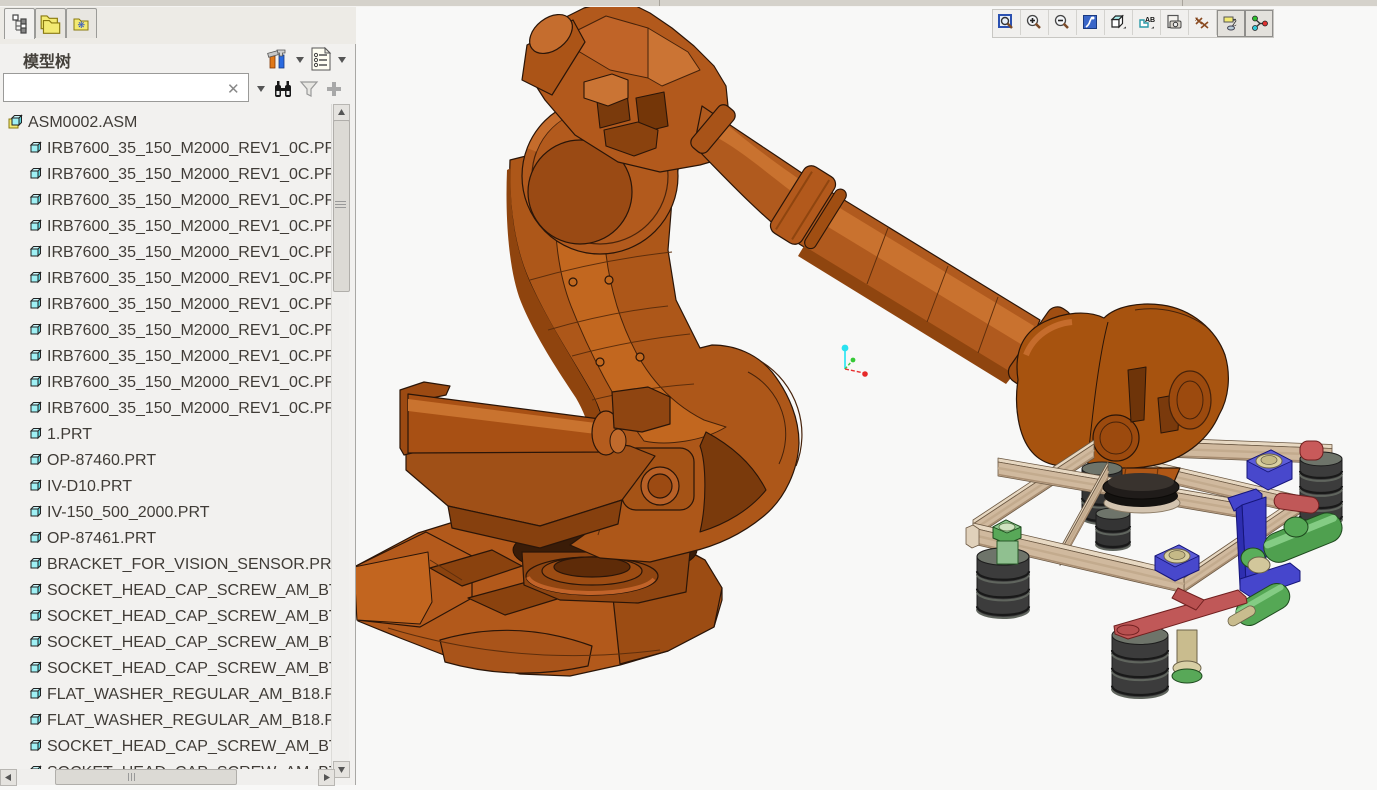  What do you see at coordinates (1196, 20) in the screenshot?
I see `svg-text: x` at bounding box center [1196, 20].